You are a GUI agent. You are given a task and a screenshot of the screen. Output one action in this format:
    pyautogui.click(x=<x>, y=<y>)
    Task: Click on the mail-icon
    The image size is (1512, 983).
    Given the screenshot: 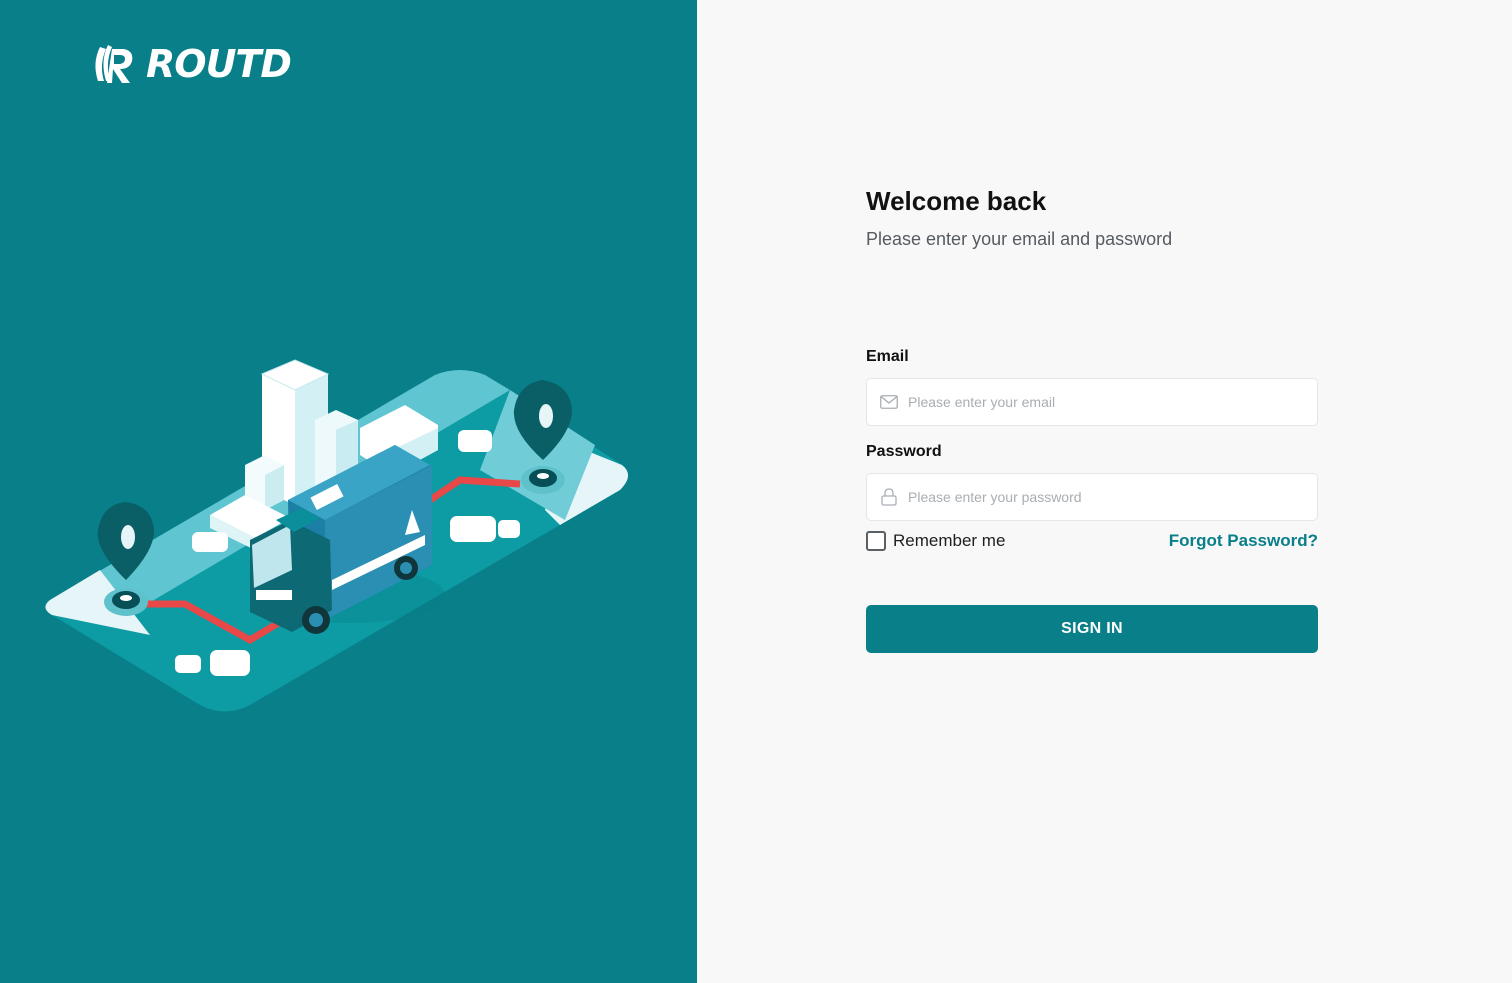 What is the action you would take?
    pyautogui.click(x=889, y=402)
    